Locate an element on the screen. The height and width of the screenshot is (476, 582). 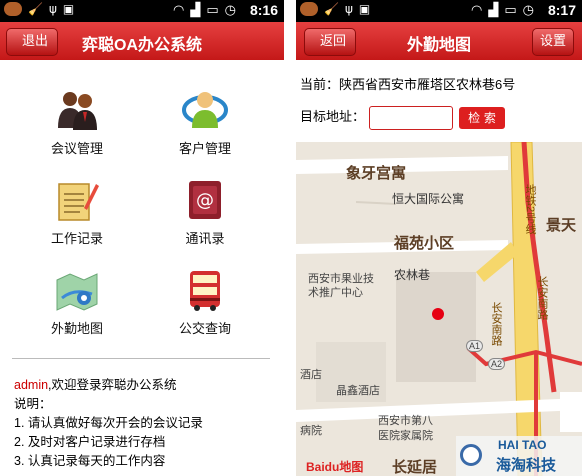
menu-item-bus-query: 公交查询 is located at coordinates (205, 313).